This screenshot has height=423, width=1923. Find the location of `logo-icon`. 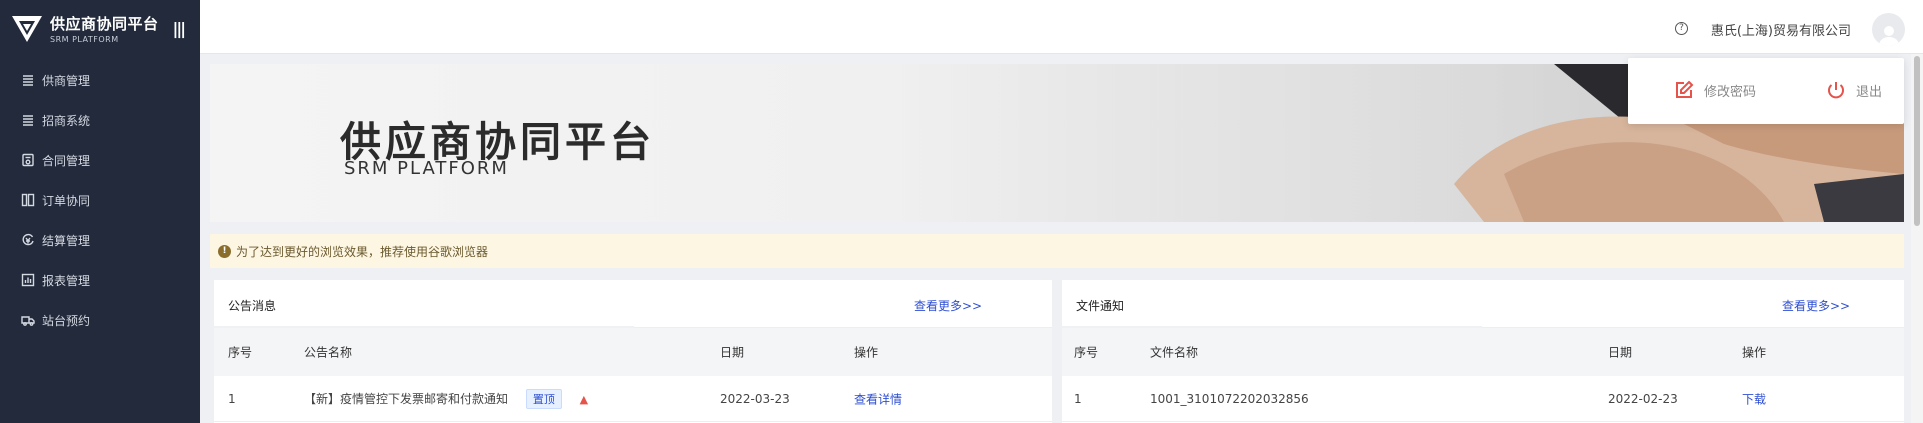

logo-icon is located at coordinates (27, 29).